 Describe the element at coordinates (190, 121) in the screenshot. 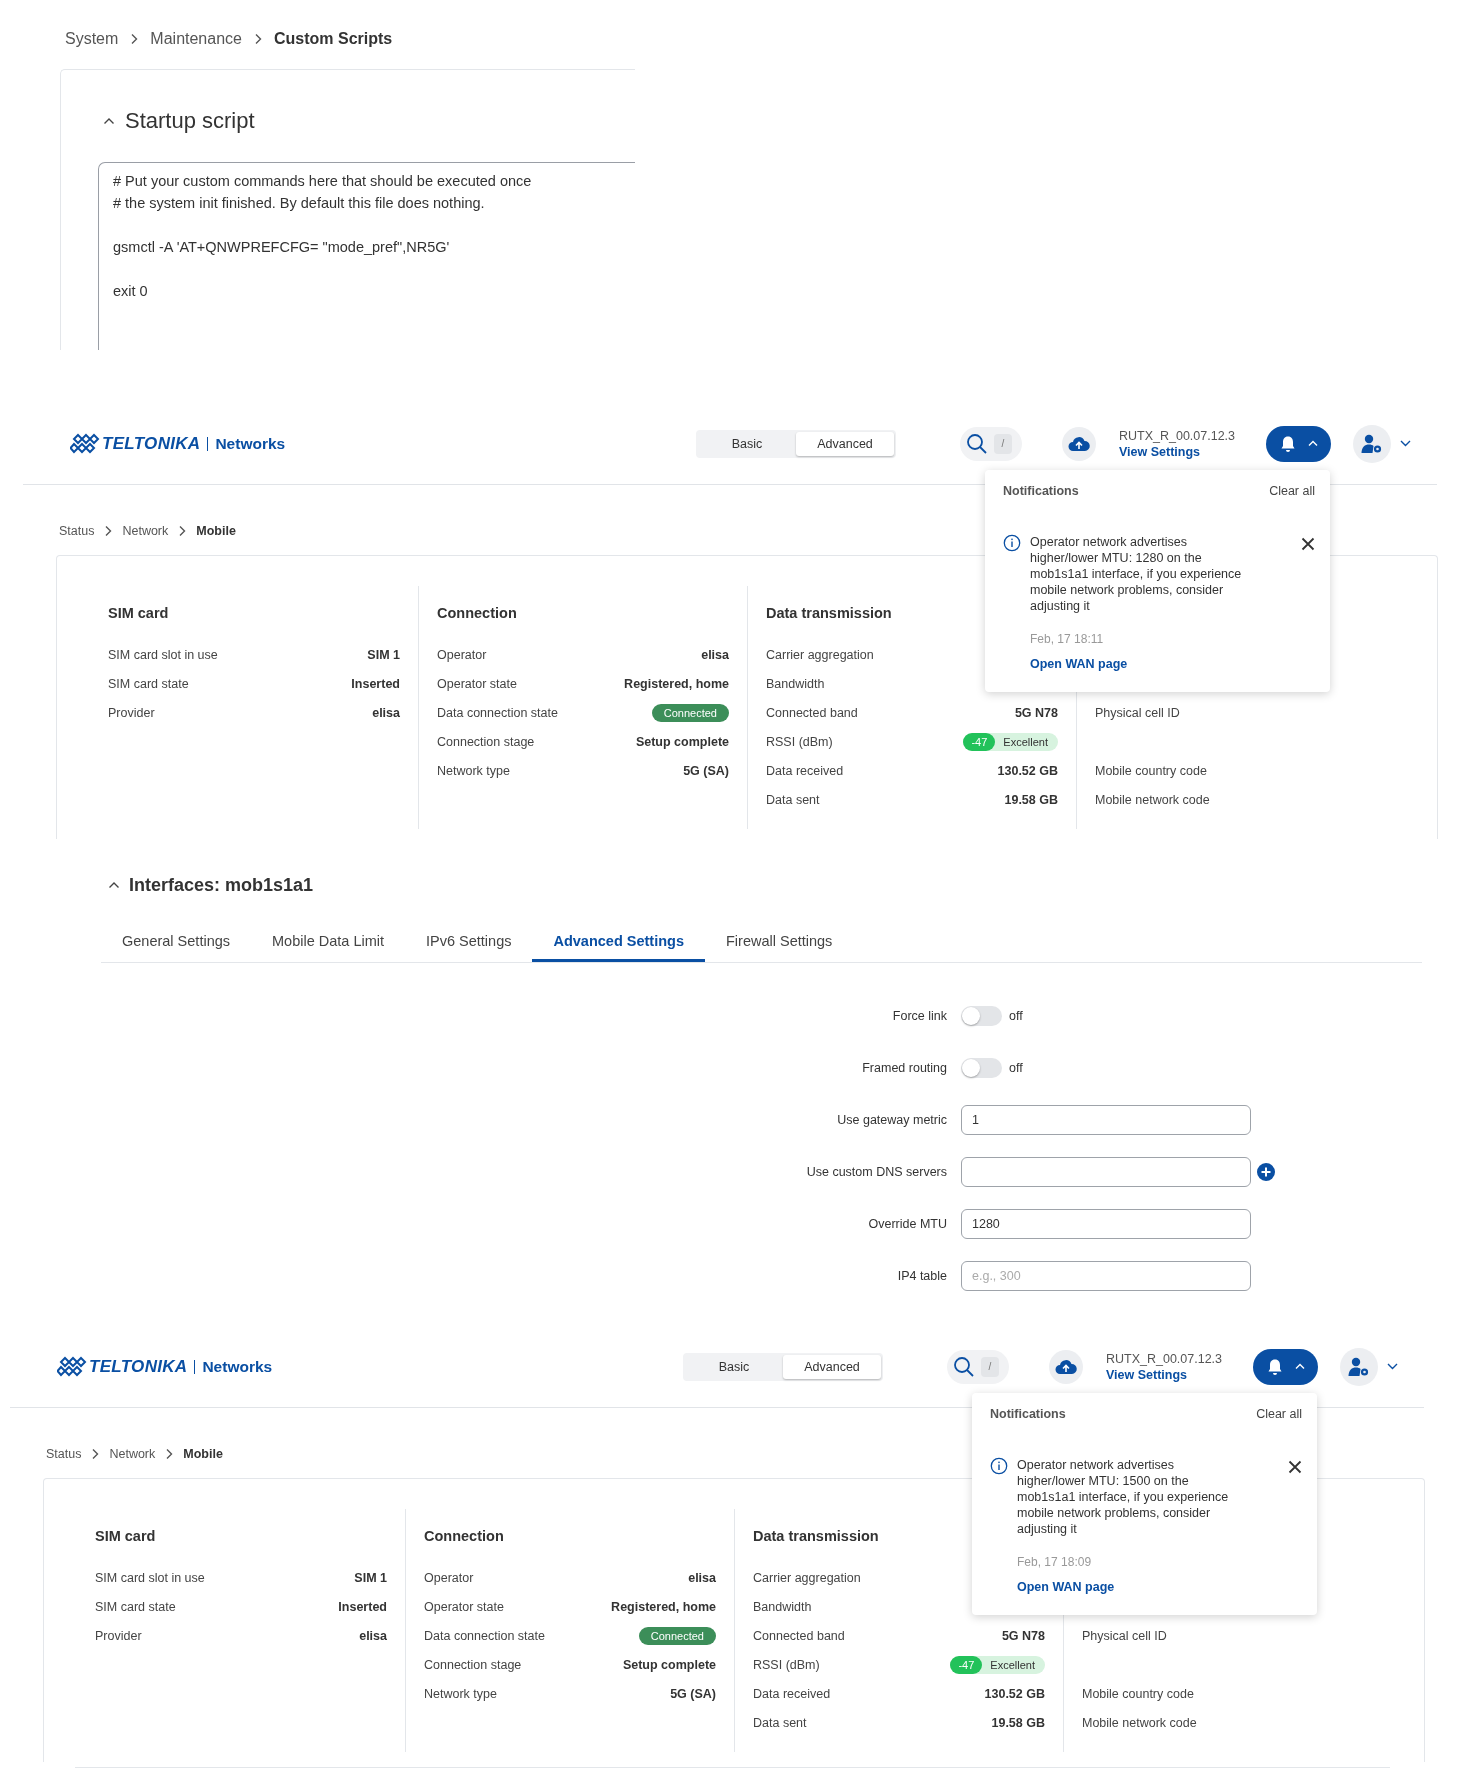

I see `section-title: Startup script` at that location.